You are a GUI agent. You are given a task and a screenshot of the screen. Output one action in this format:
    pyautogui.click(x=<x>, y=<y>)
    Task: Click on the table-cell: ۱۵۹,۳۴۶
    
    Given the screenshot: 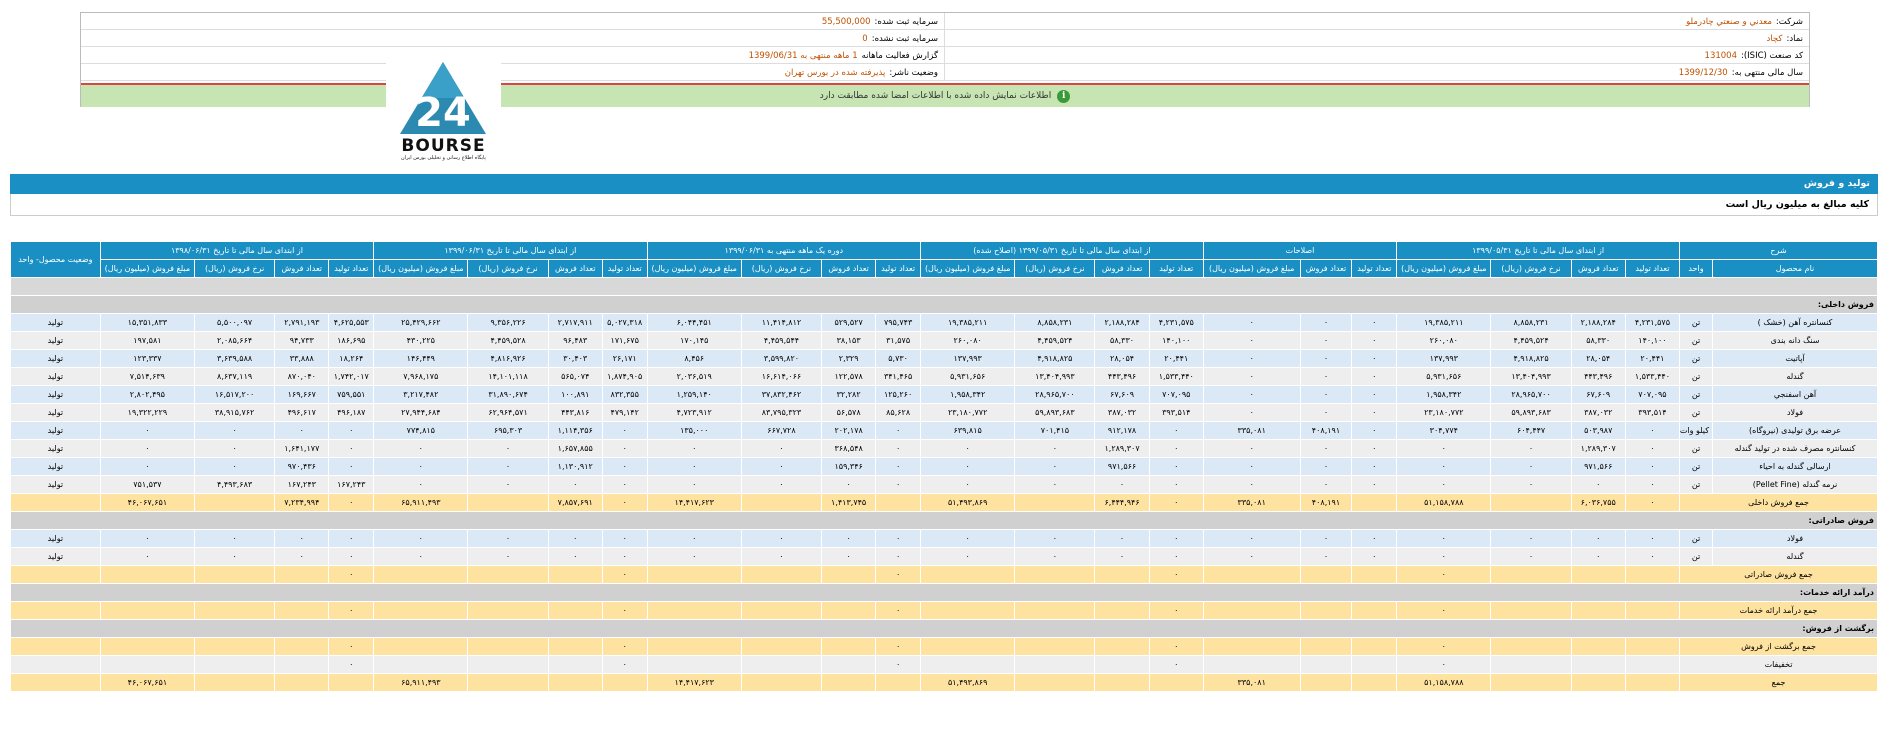 What is the action you would take?
    pyautogui.click(x=849, y=466)
    